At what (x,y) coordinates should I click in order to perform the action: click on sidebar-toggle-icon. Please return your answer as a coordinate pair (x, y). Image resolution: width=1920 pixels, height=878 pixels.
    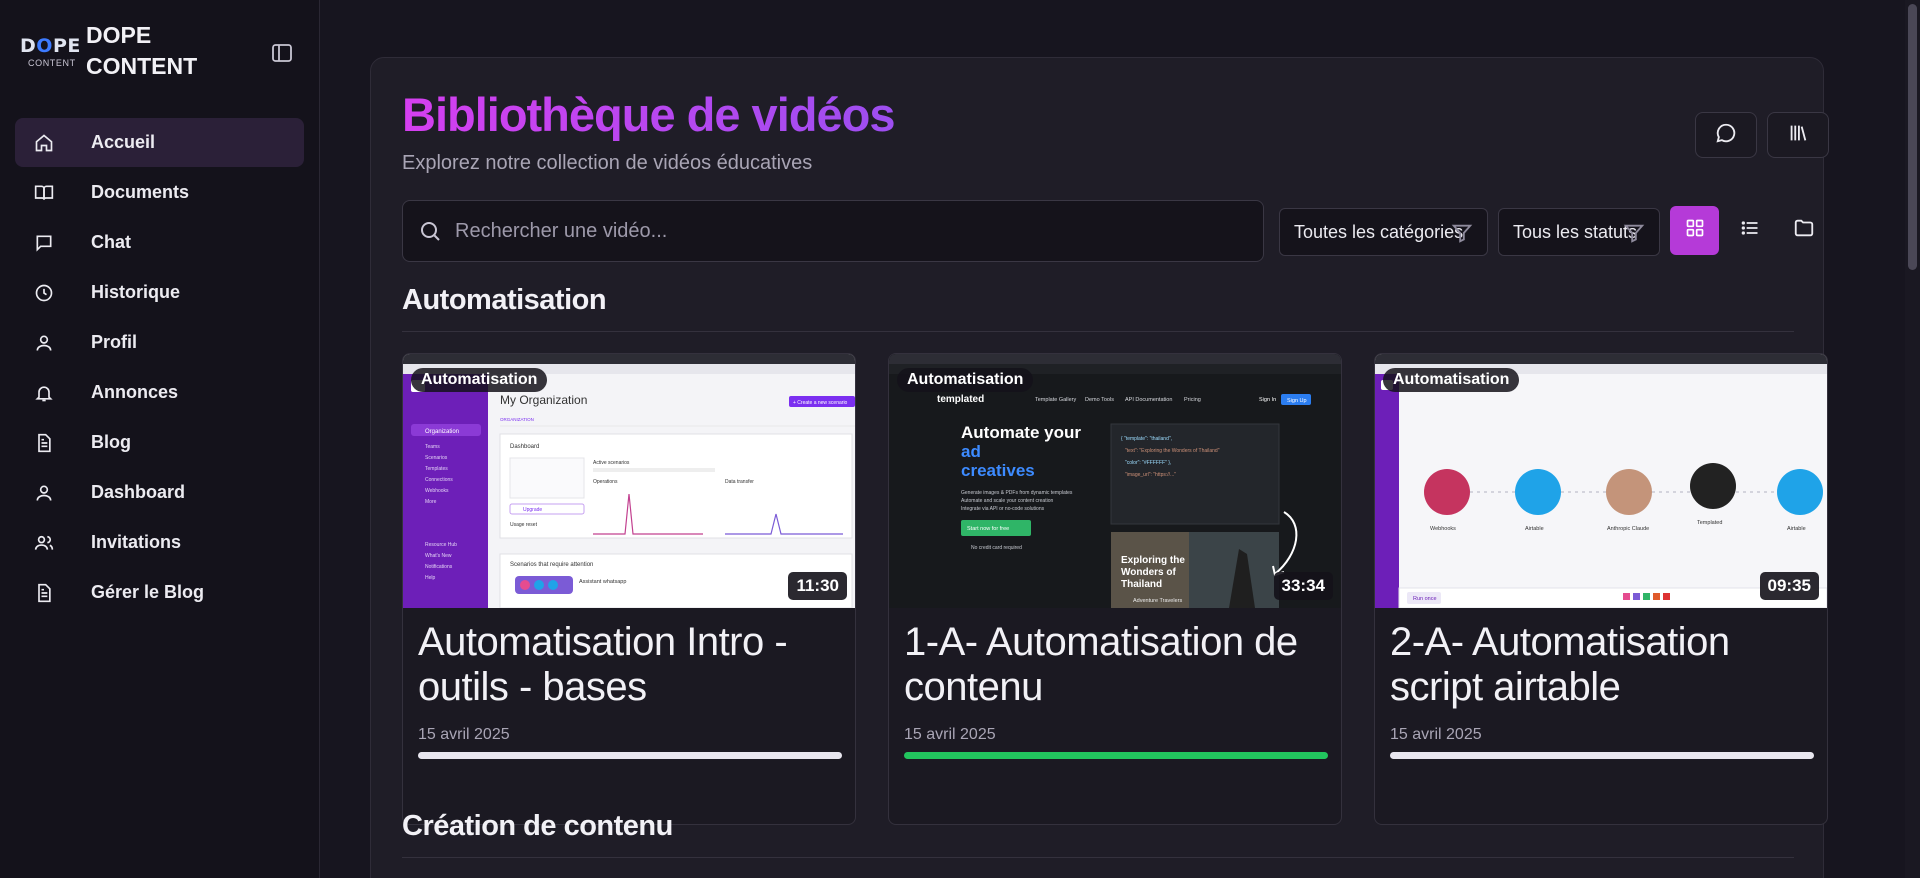
    Looking at the image, I should click on (282, 53).